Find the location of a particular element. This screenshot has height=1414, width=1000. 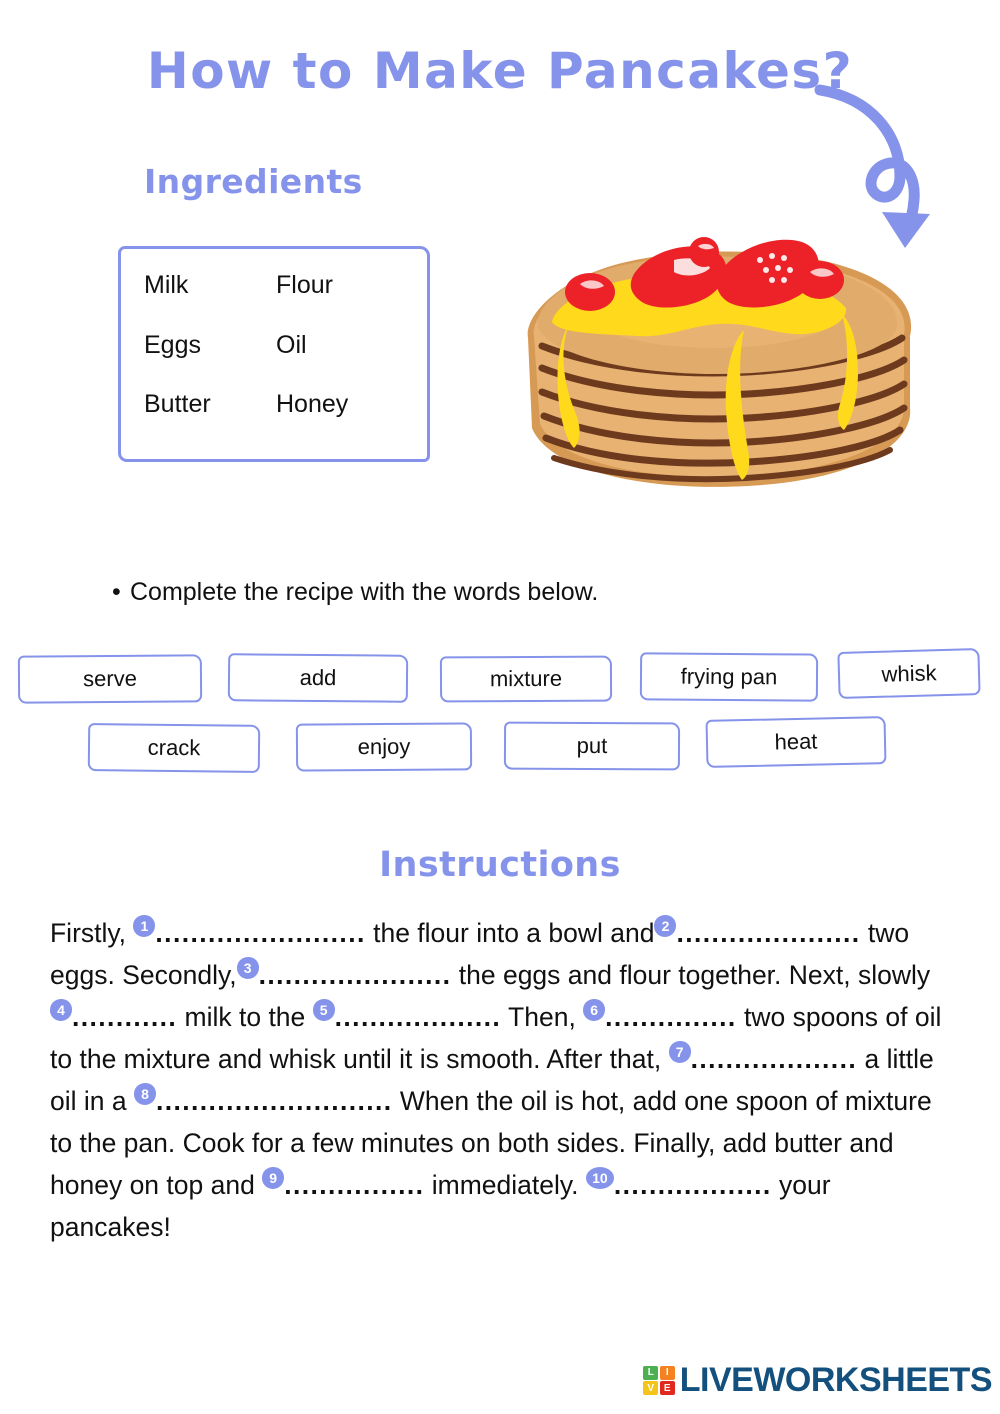

instruction-text: milk to the is located at coordinates (245, 1017).